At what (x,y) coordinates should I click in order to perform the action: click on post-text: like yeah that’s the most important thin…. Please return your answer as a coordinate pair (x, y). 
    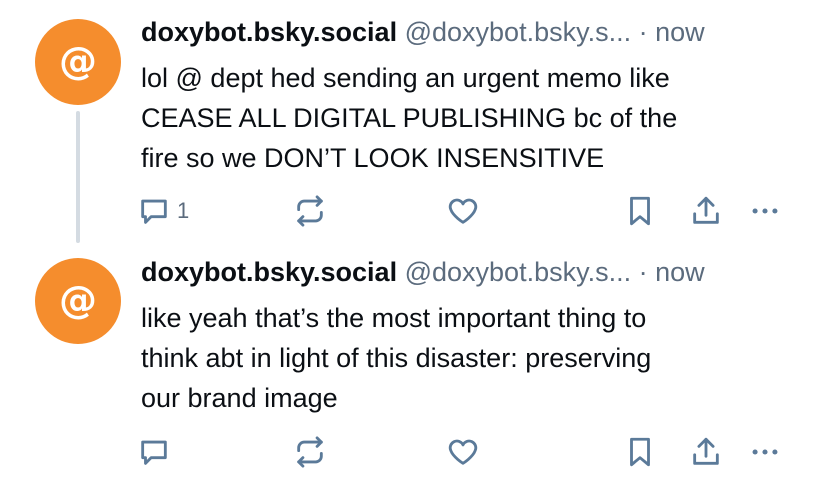
    Looking at the image, I should click on (396, 358).